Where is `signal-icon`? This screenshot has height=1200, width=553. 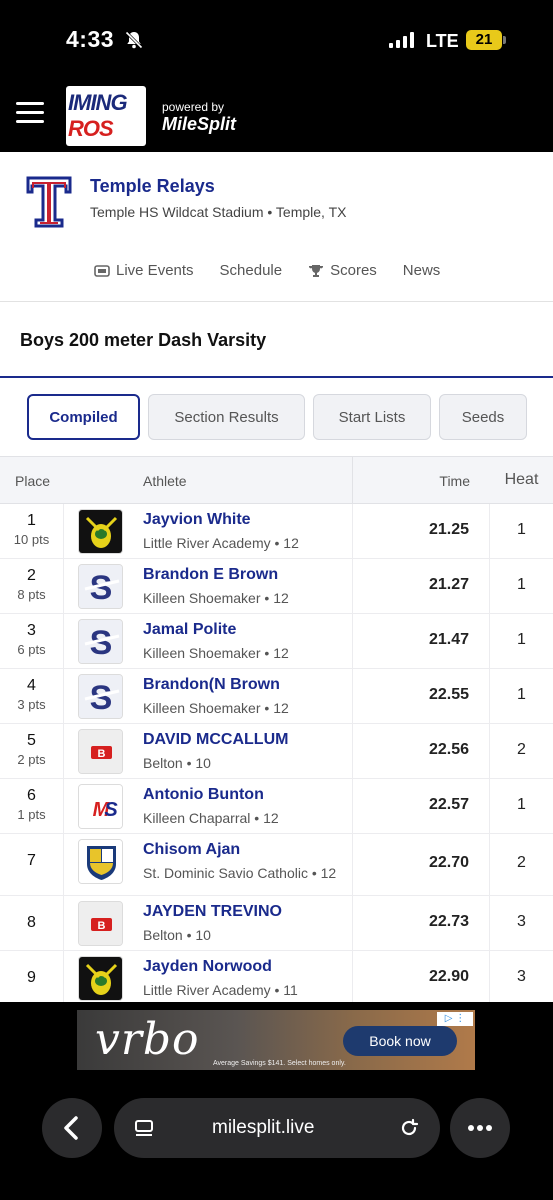 signal-icon is located at coordinates (401, 40).